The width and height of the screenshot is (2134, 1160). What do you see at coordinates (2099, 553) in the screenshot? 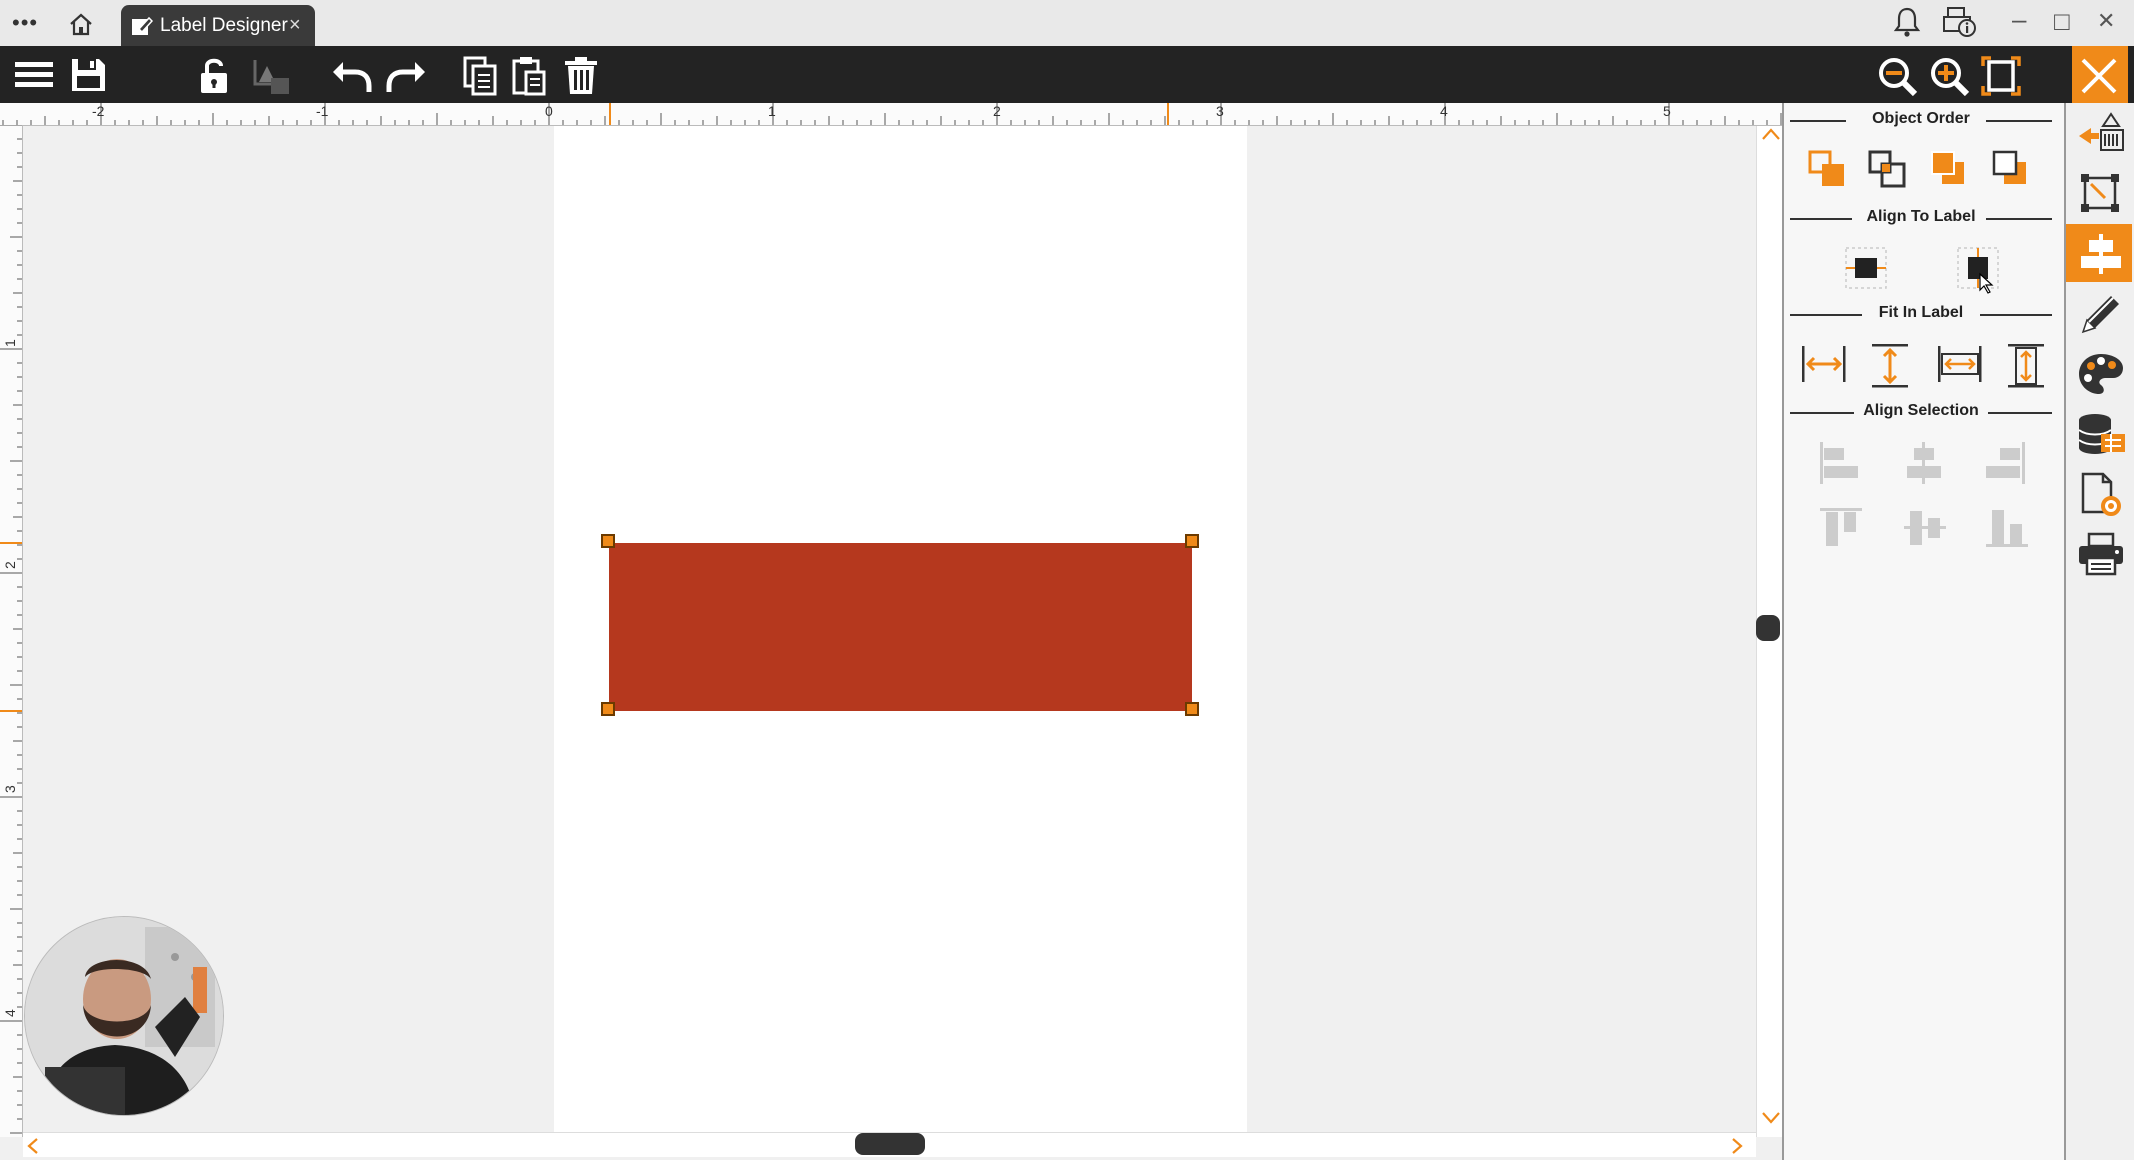
I see `print-icon` at bounding box center [2099, 553].